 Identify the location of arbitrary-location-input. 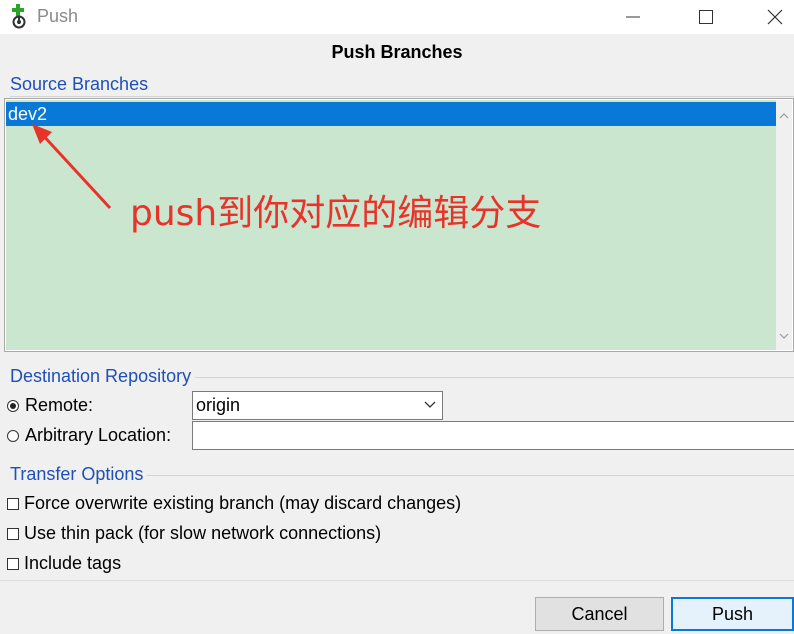
(493, 435).